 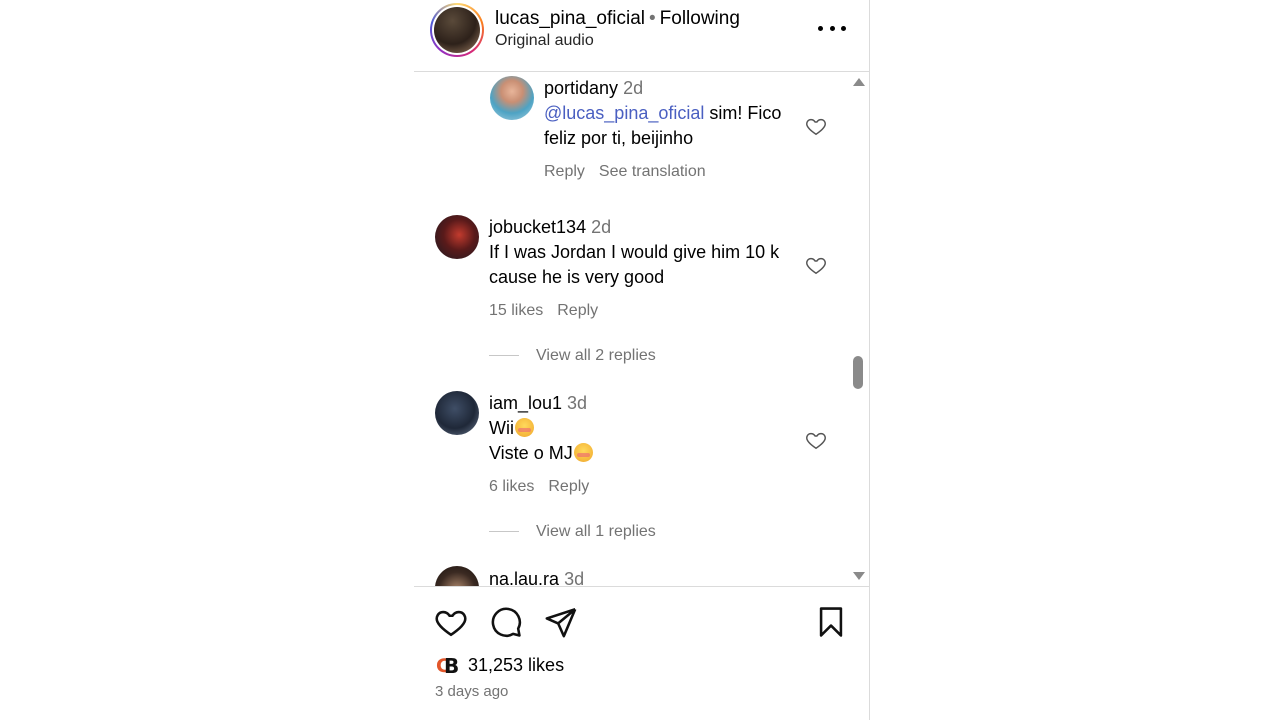 What do you see at coordinates (639, 441) in the screenshot?
I see `comment-text: Wii Viste o MJ` at bounding box center [639, 441].